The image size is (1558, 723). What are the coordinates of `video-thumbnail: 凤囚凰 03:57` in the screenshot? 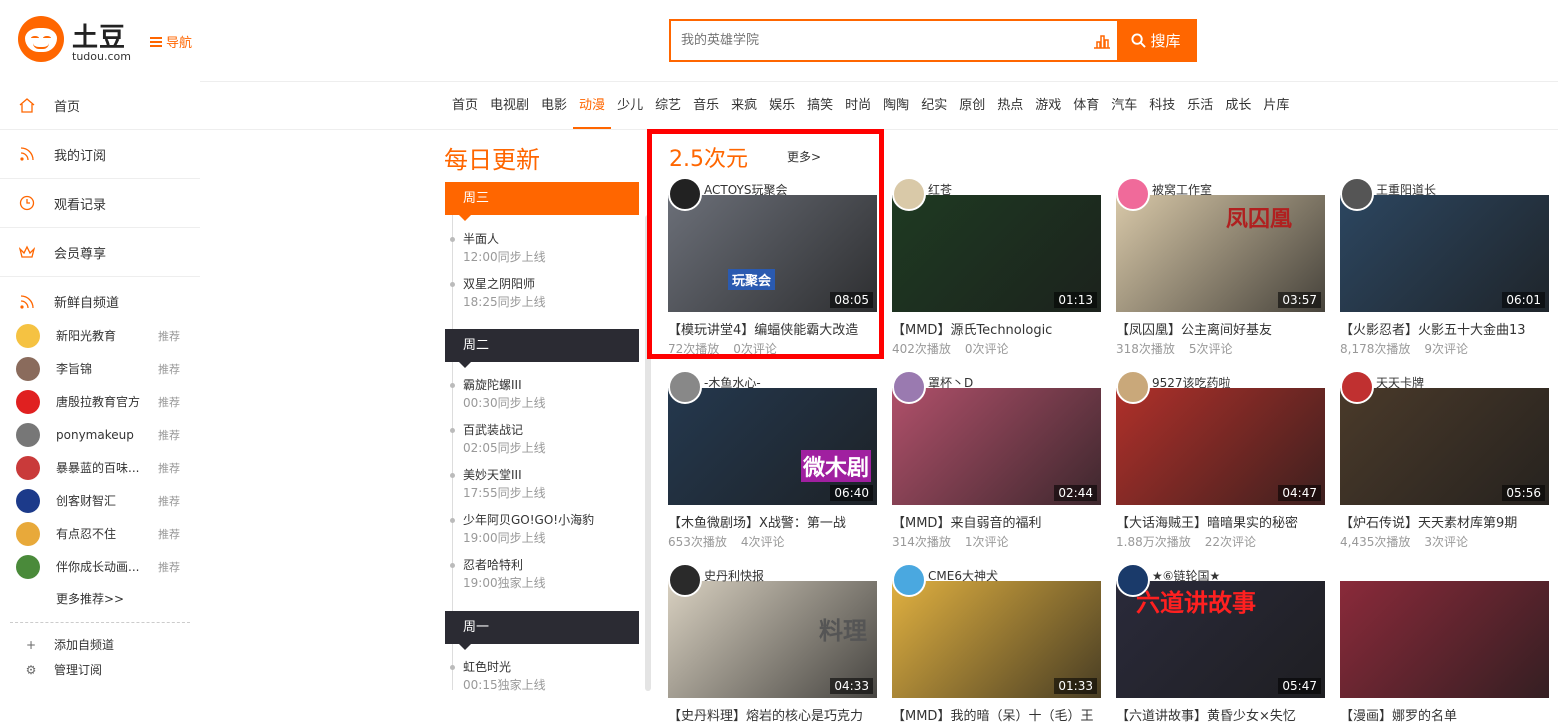 It's located at (1220, 253).